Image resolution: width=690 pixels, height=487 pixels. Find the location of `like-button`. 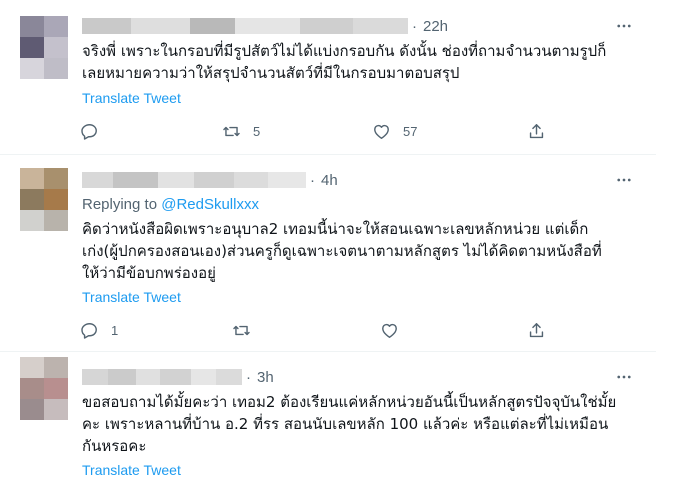

like-button is located at coordinates (395, 330).